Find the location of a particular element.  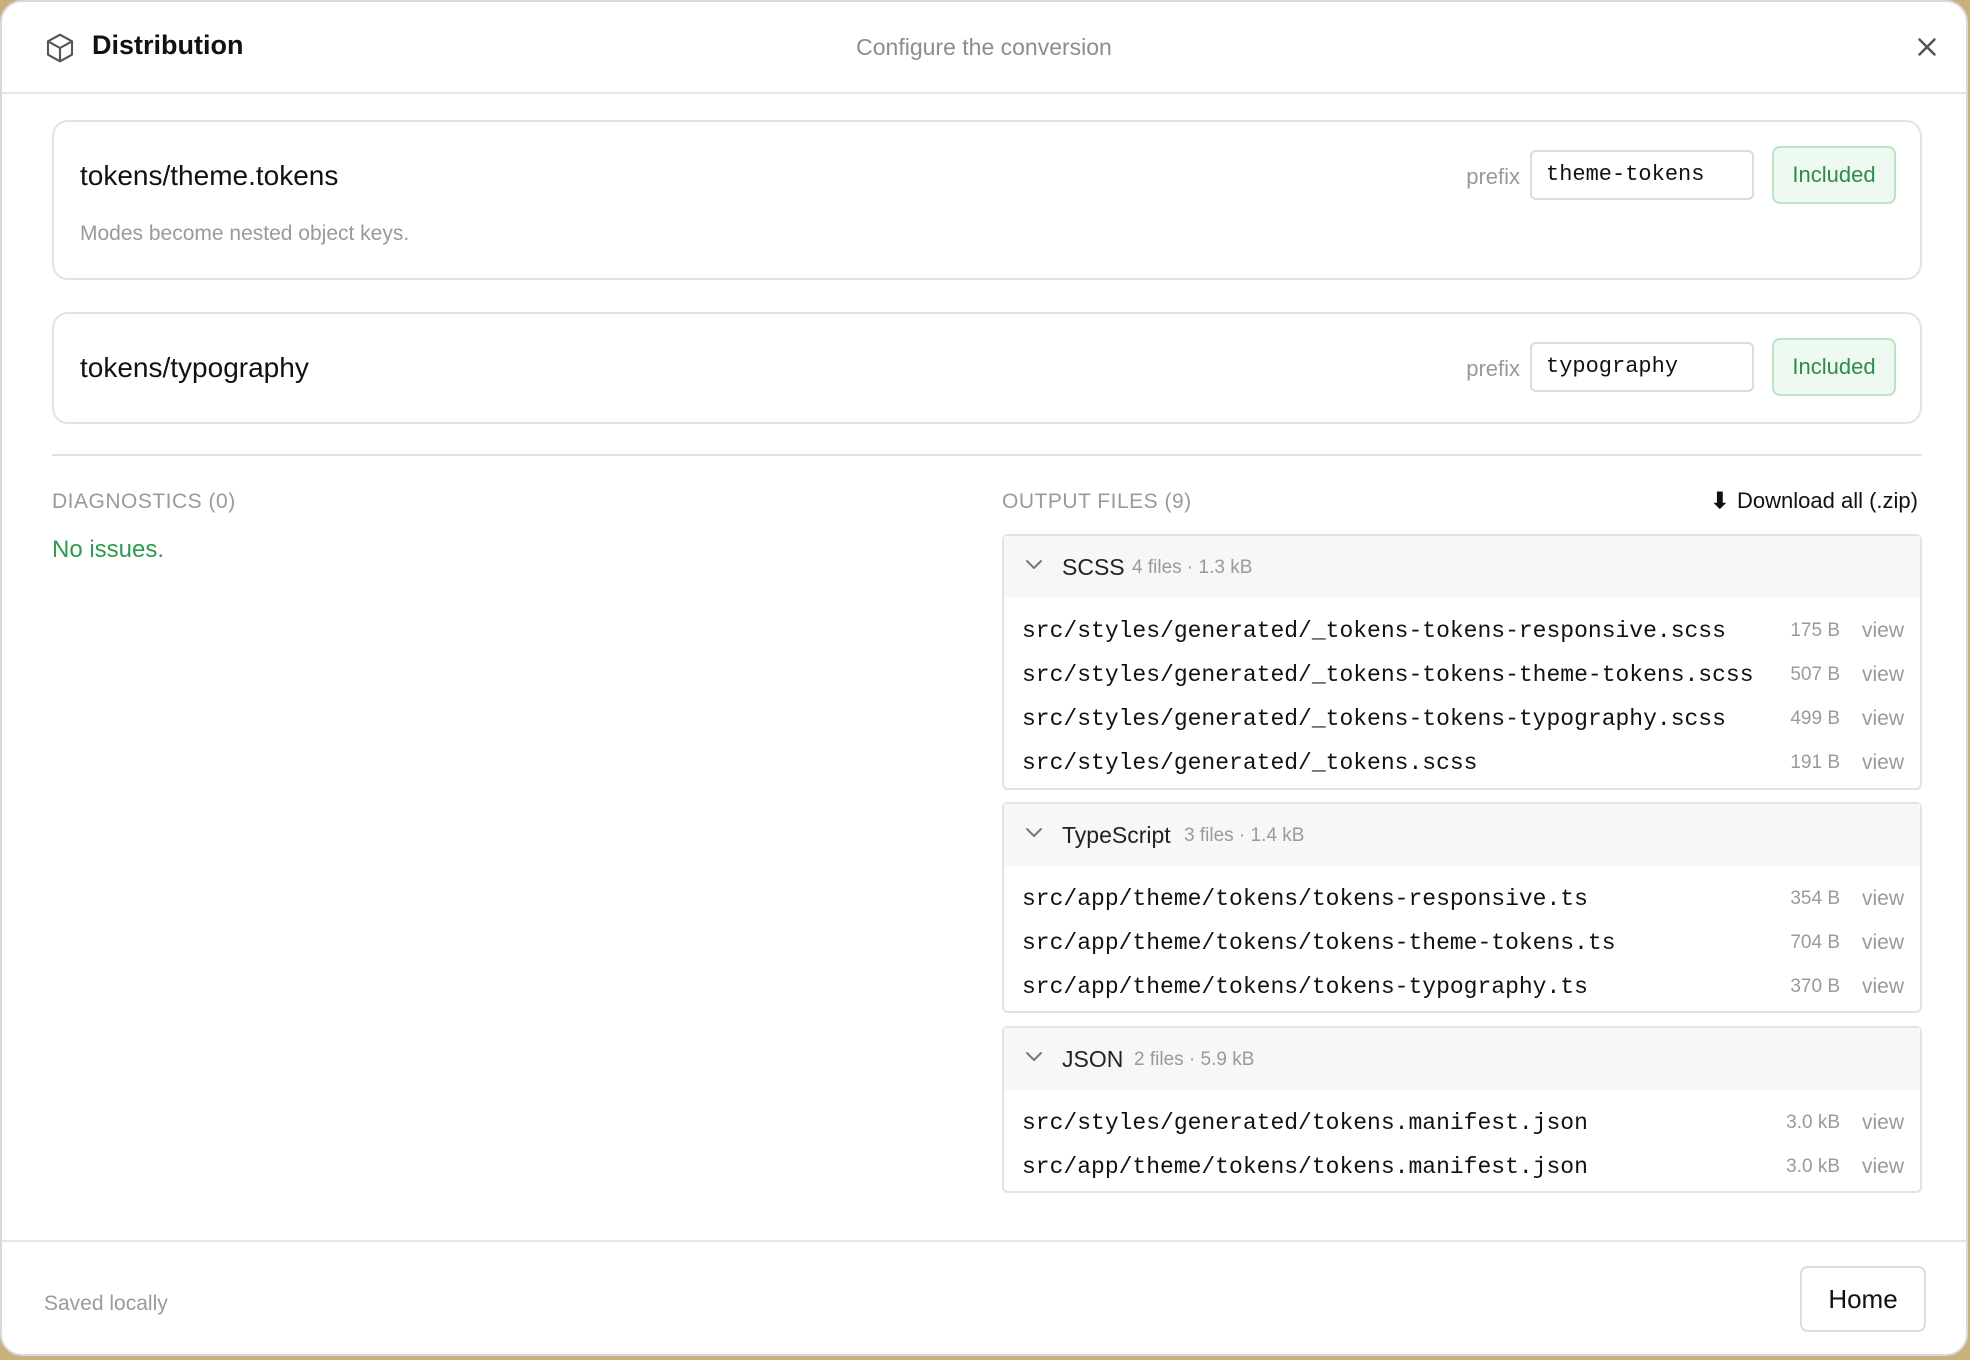

group-header-typescript: TypeScript 3 files · 1.4 kB is located at coordinates (1462, 835).